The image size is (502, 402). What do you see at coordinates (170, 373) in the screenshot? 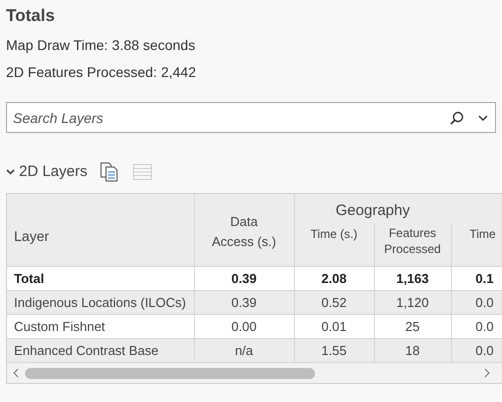
I see `scrollbar-thumb` at bounding box center [170, 373].